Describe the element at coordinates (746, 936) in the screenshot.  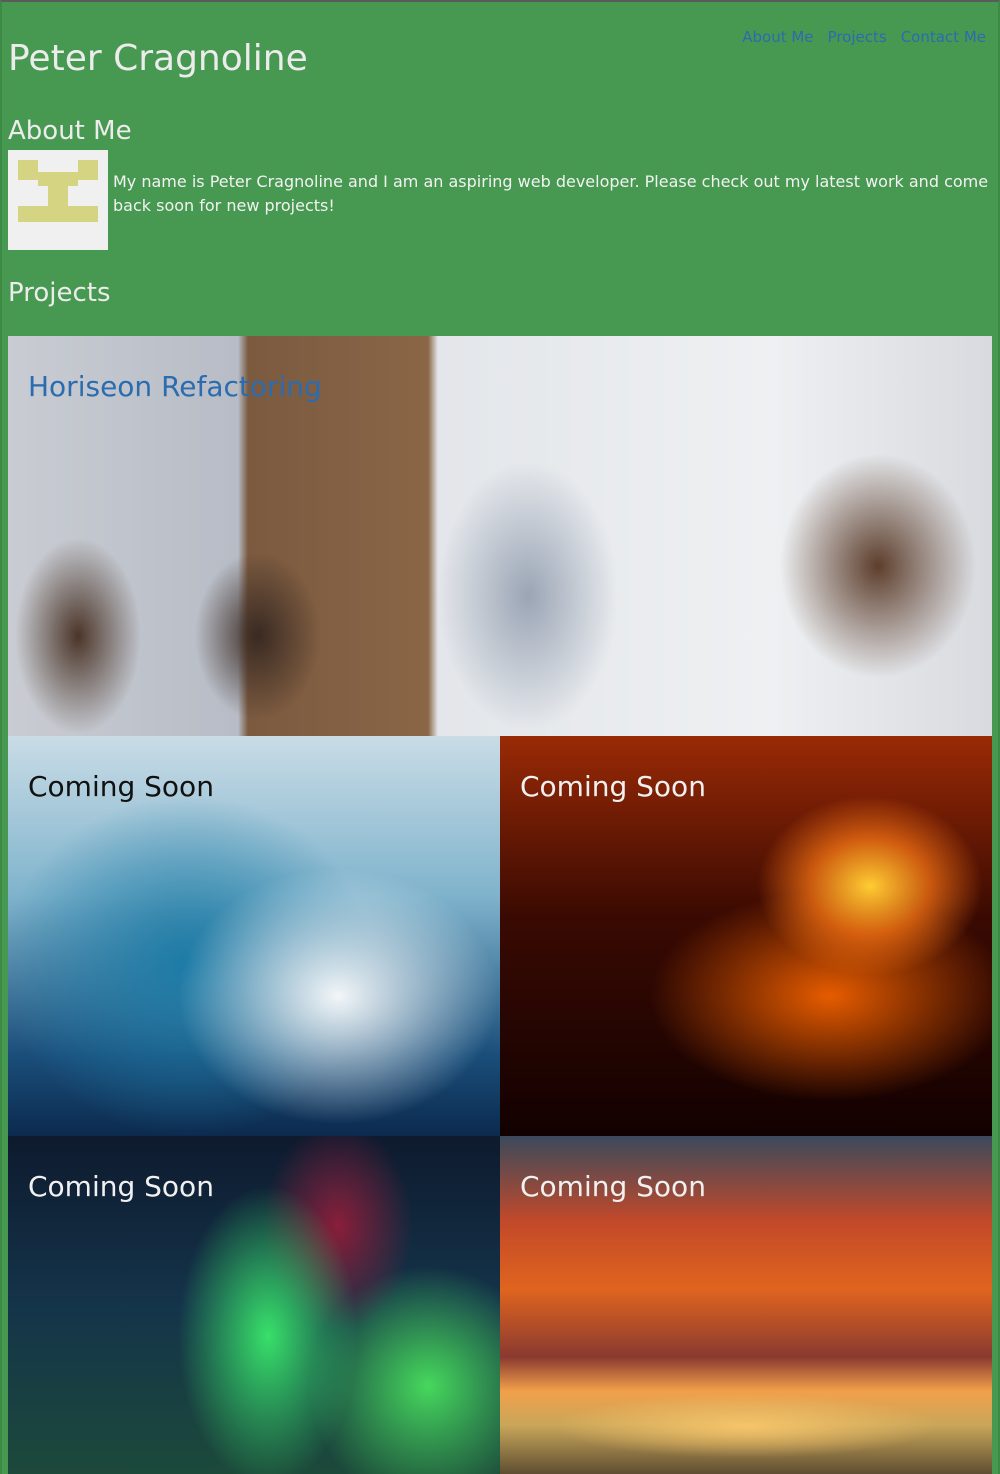
I see `project-tile-volcano: Coming Soon` at that location.